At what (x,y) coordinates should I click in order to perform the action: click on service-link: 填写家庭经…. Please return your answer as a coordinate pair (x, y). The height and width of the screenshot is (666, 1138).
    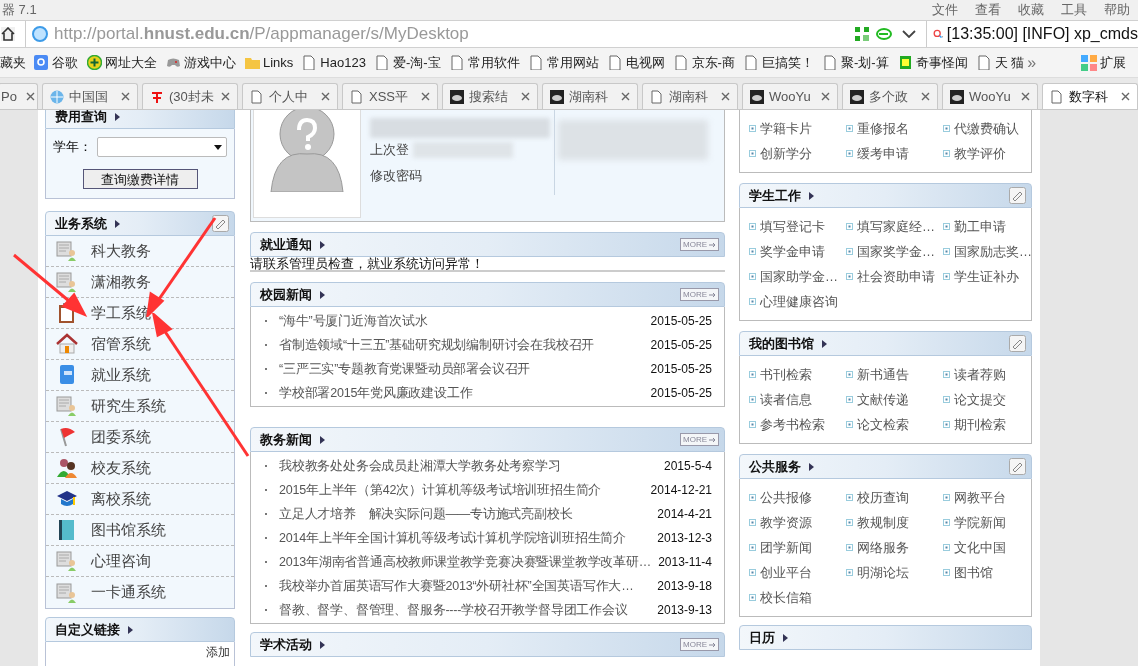
    Looking at the image, I should click on (896, 226).